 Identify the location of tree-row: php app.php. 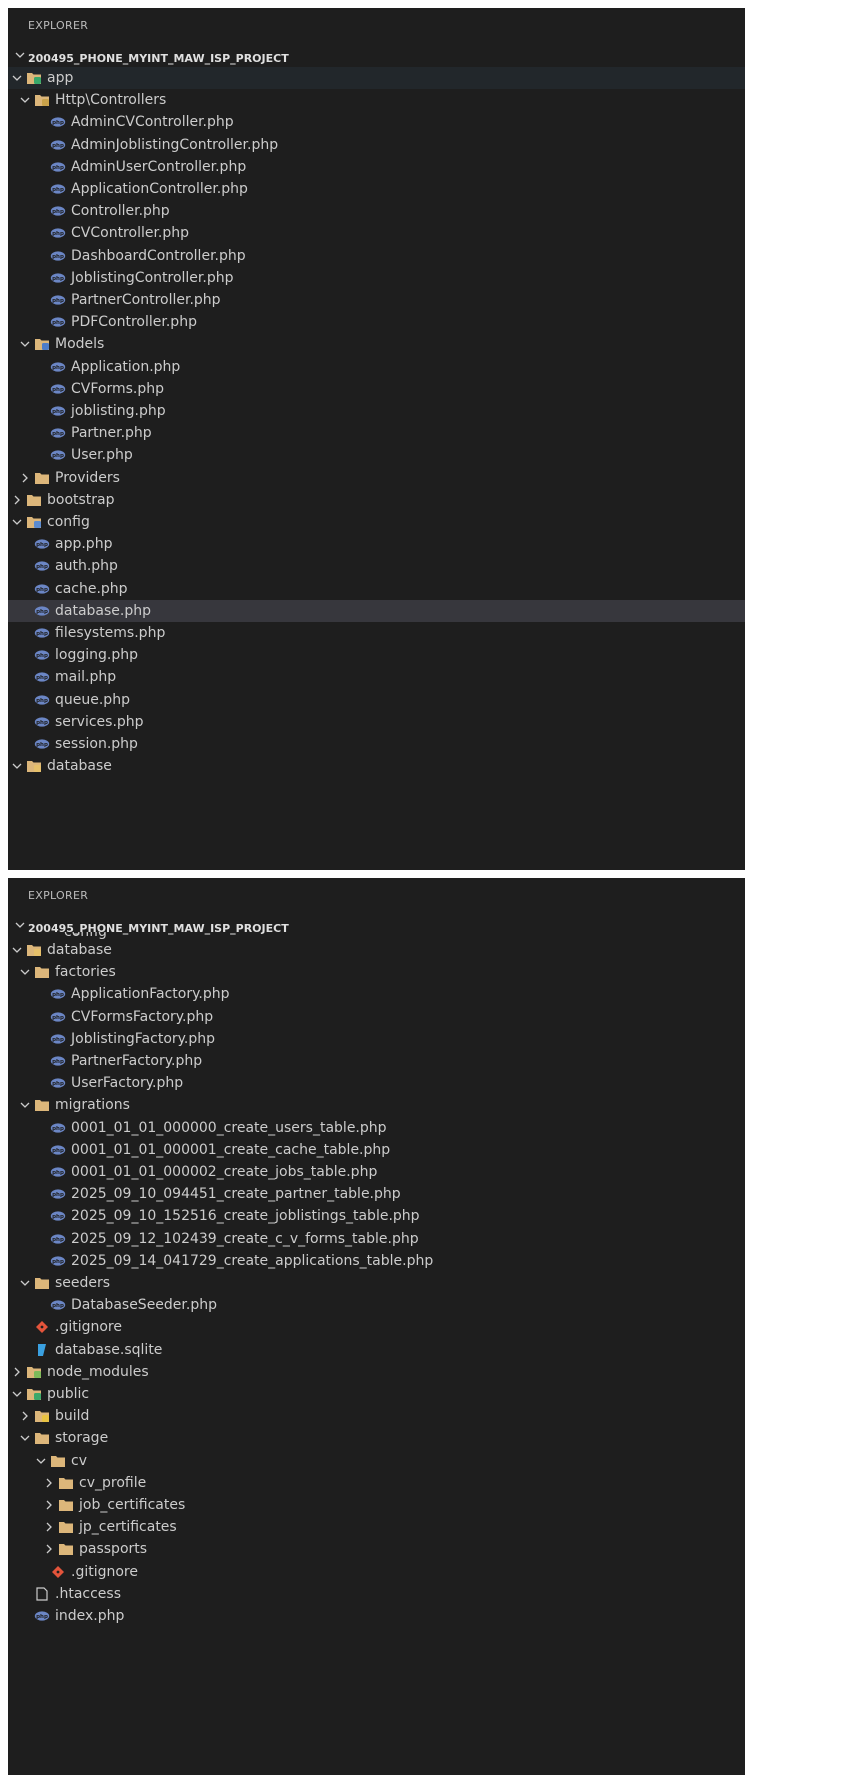
(376, 544).